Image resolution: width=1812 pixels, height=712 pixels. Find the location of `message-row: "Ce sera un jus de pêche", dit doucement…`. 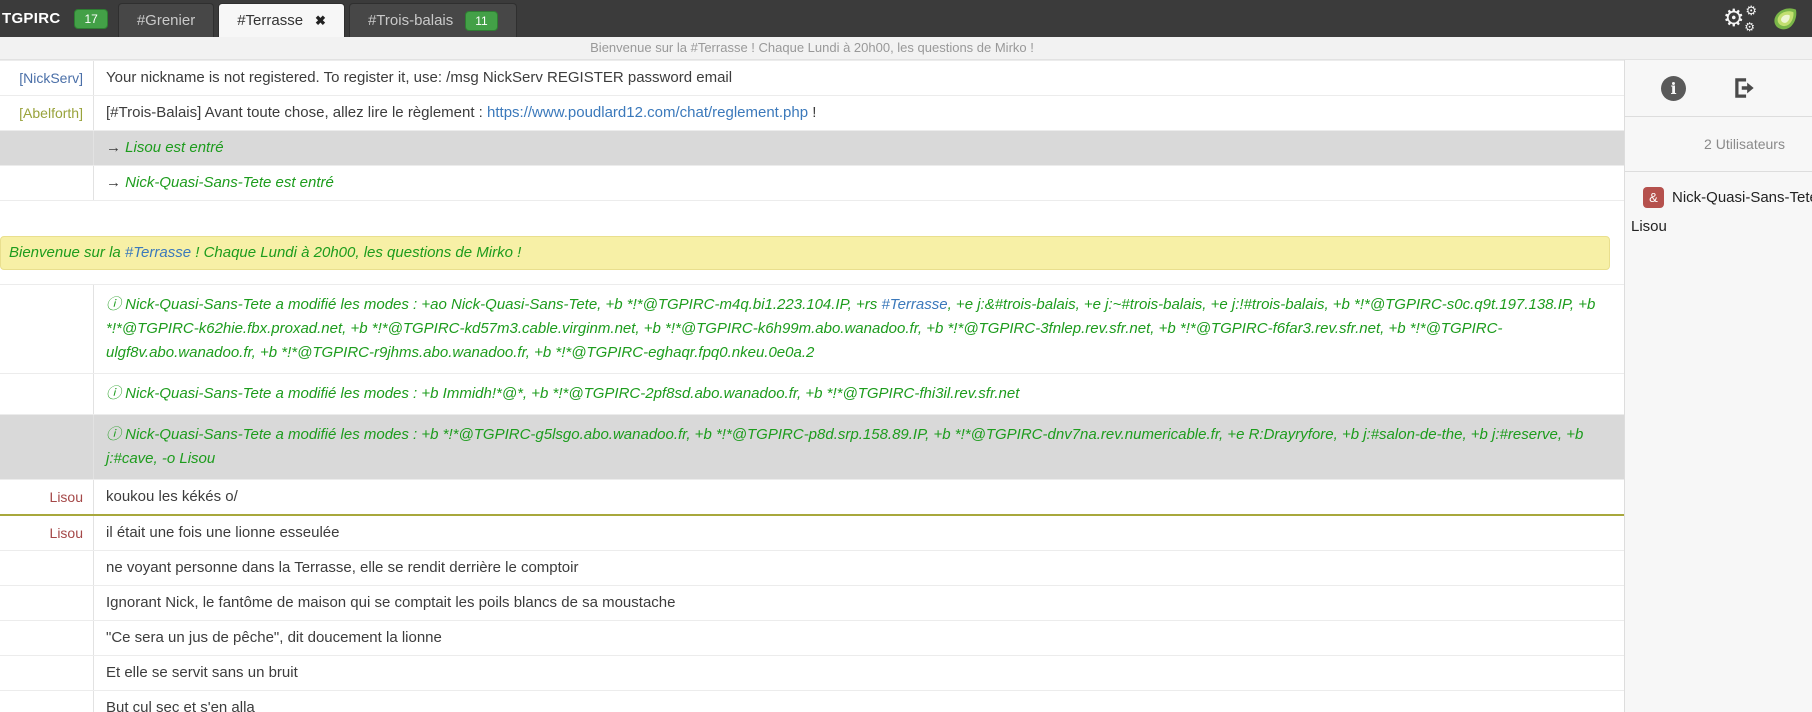

message-row: "Ce sera un jus de pêche", dit doucement… is located at coordinates (812, 637).